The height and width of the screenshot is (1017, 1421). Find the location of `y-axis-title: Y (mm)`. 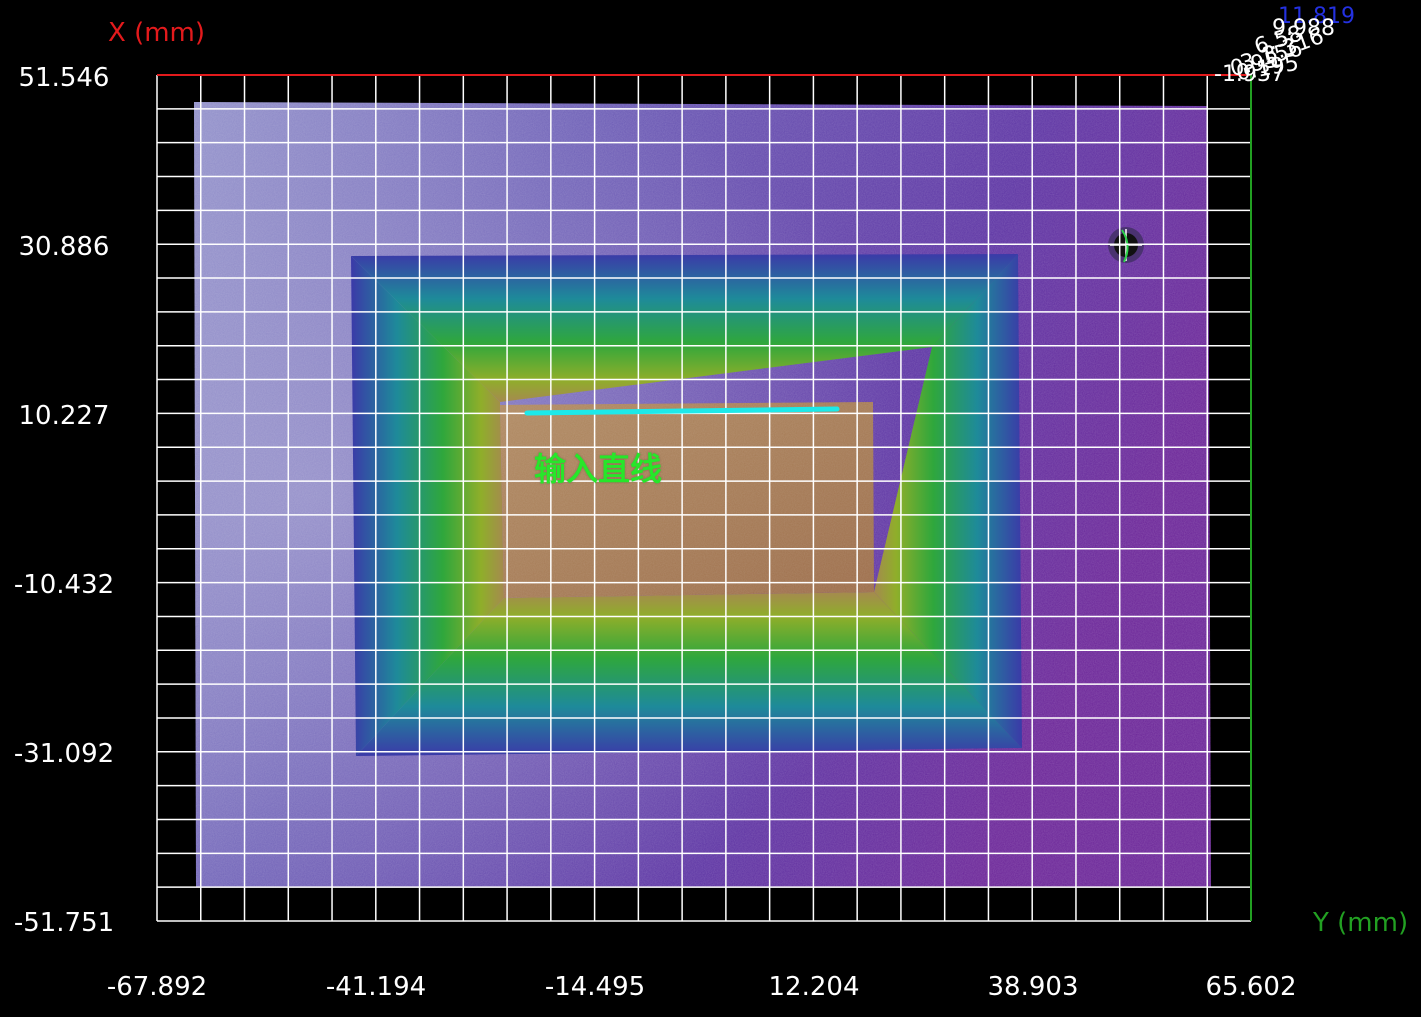

y-axis-title: Y (mm) is located at coordinates (1361, 923).